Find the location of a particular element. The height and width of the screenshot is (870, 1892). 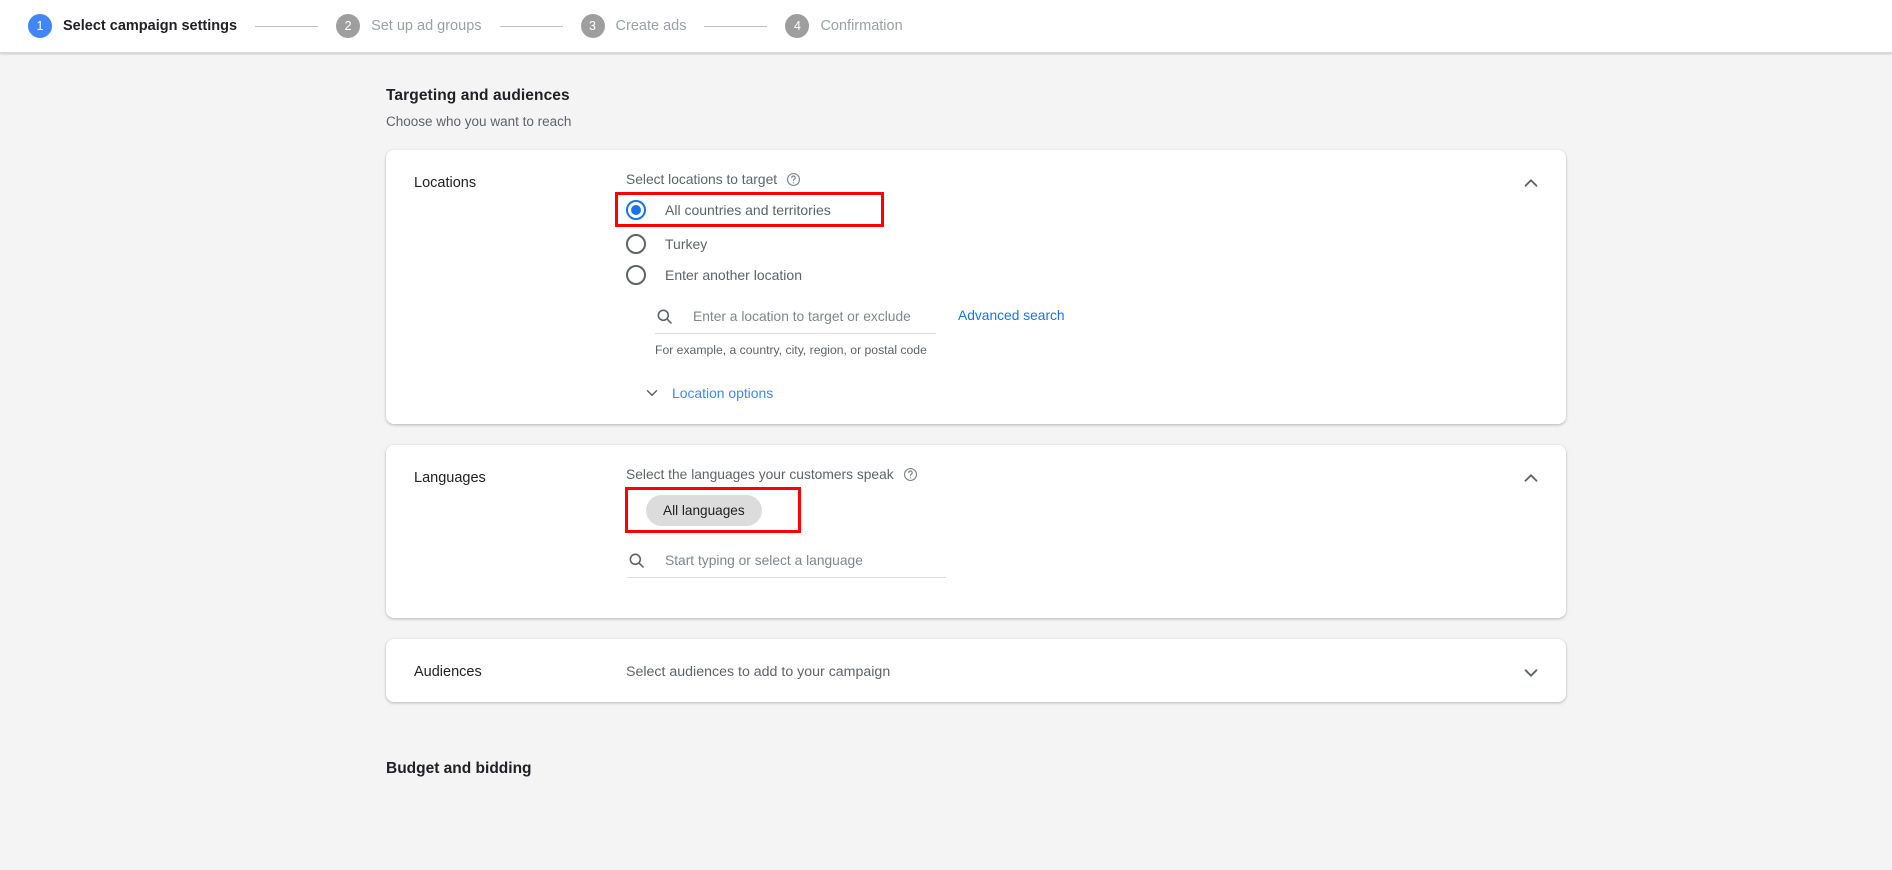

step-2-number: 2 is located at coordinates (348, 26).